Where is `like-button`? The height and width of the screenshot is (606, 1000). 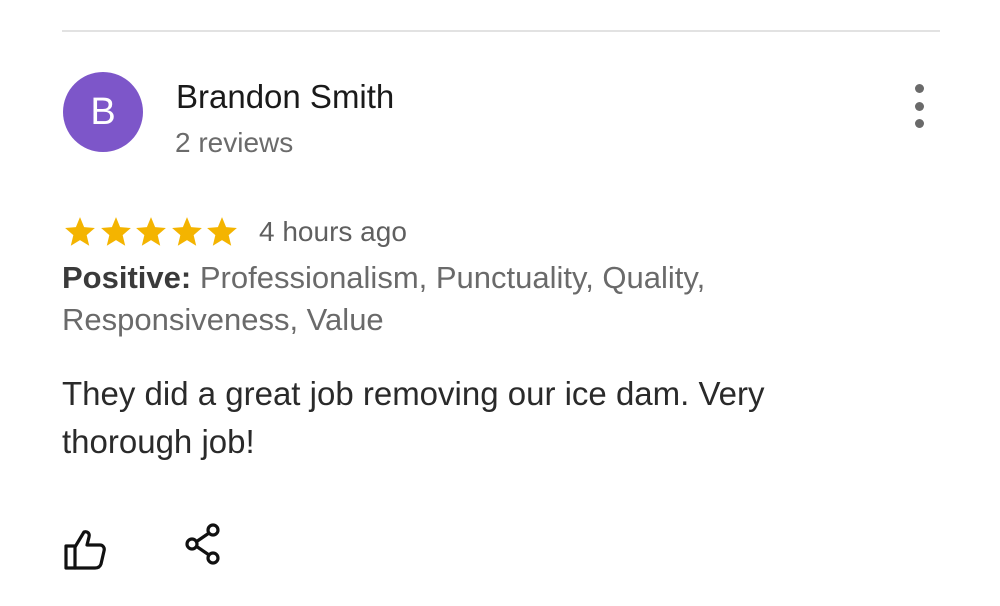 like-button is located at coordinates (85, 549).